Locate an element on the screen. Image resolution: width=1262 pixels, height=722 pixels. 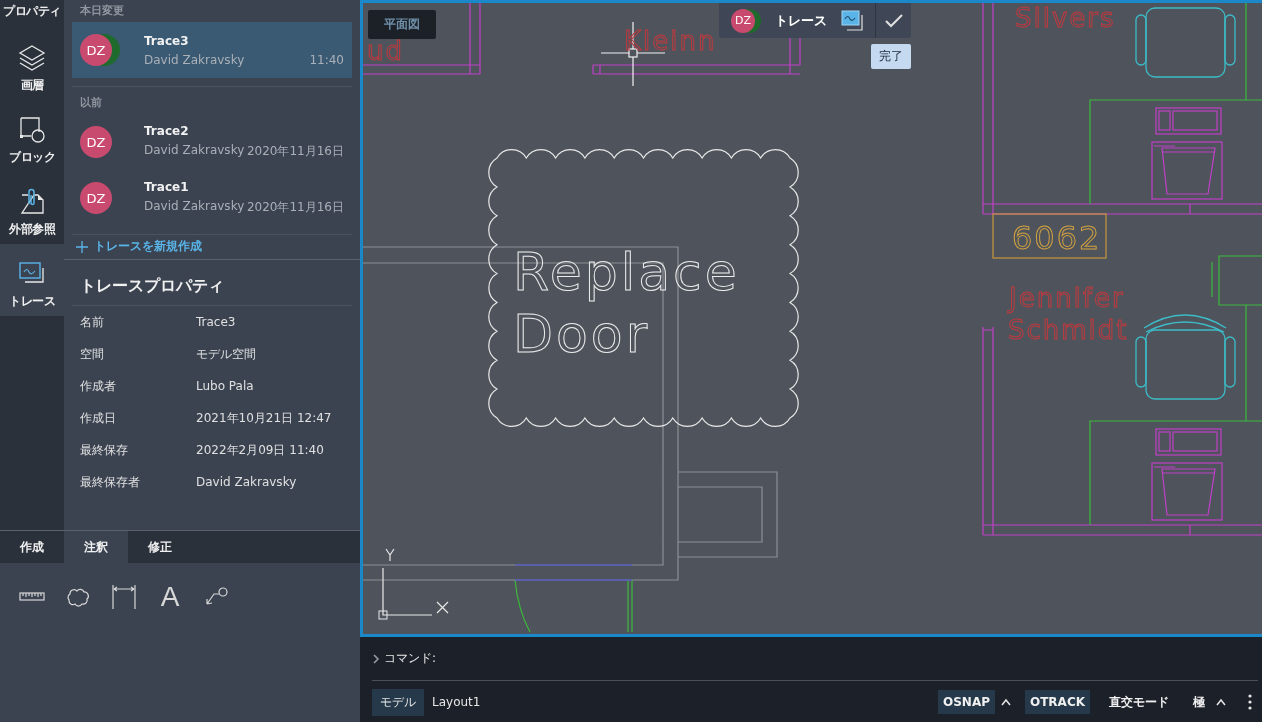
section-heading: 以前 is located at coordinates (91, 103).